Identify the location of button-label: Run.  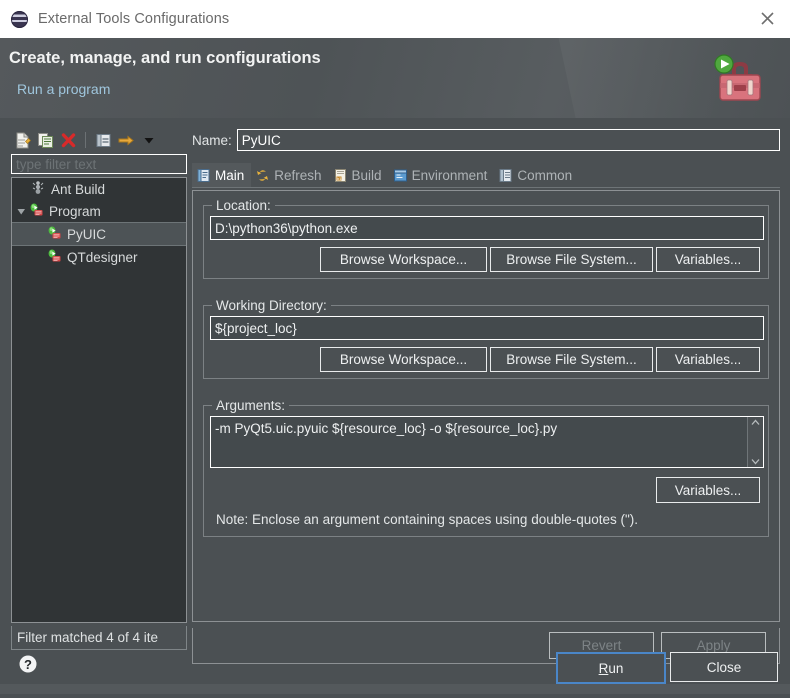
(611, 668).